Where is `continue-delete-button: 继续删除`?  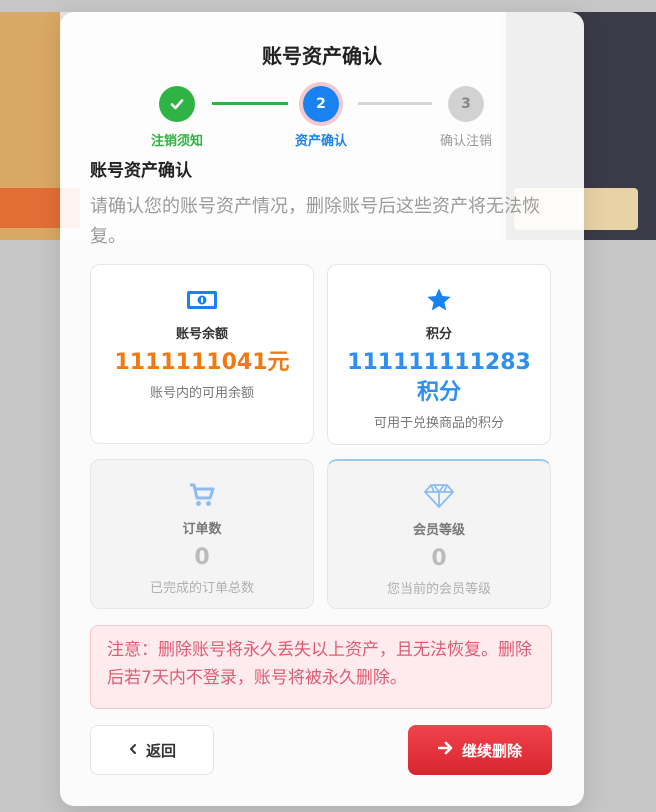 continue-delete-button: 继续删除 is located at coordinates (480, 750).